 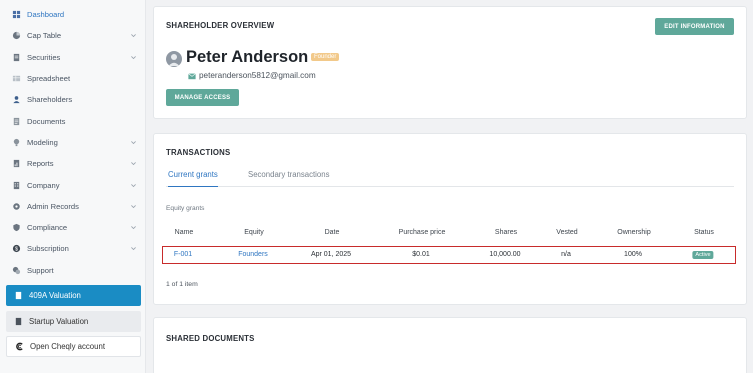 I want to click on subscription-icon: $, so click(x=16, y=248).